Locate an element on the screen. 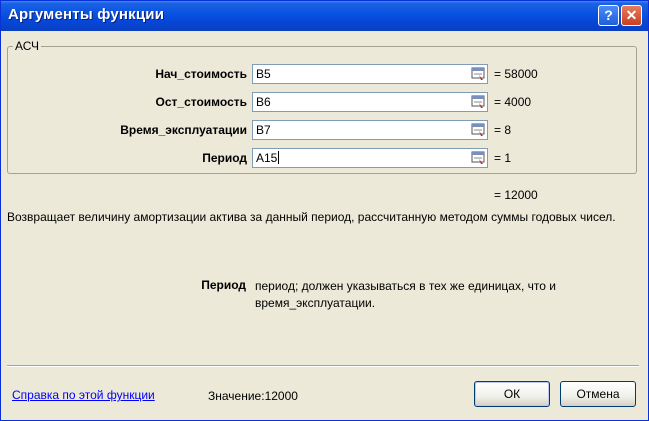 This screenshot has width=649, height=421. arg-label-life: Время_эксплуатации is located at coordinates (183, 130).